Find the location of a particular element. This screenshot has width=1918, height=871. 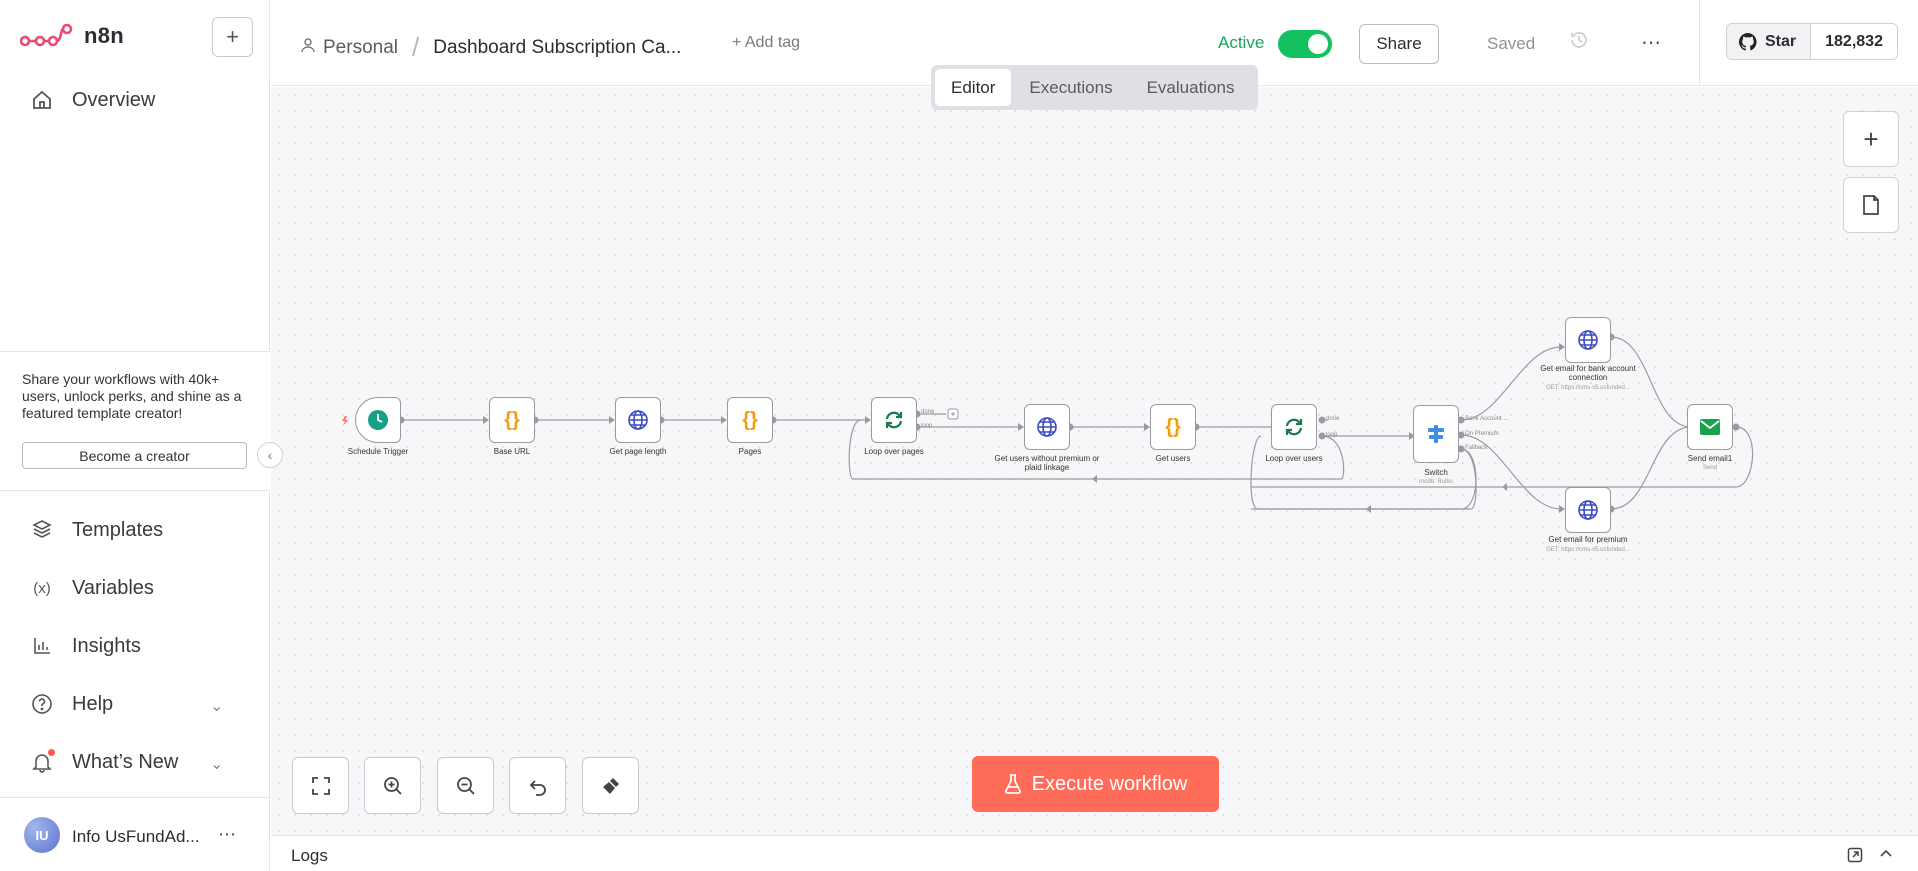

node-get-users-without-premium is located at coordinates (1047, 427).